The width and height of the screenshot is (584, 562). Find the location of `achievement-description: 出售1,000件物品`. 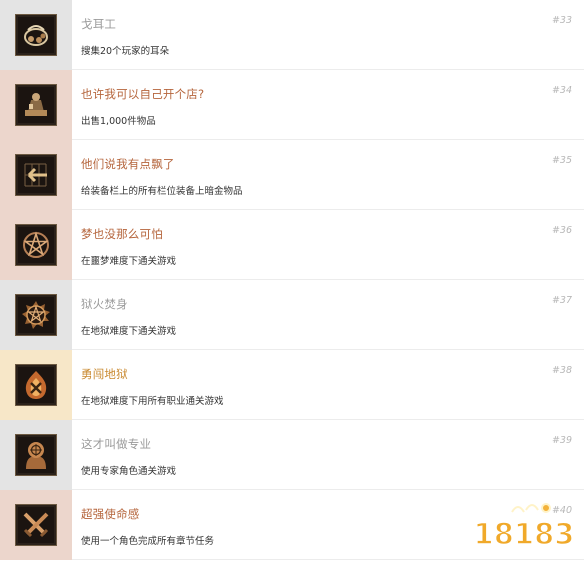

achievement-description: 出售1,000件物品 is located at coordinates (118, 121).